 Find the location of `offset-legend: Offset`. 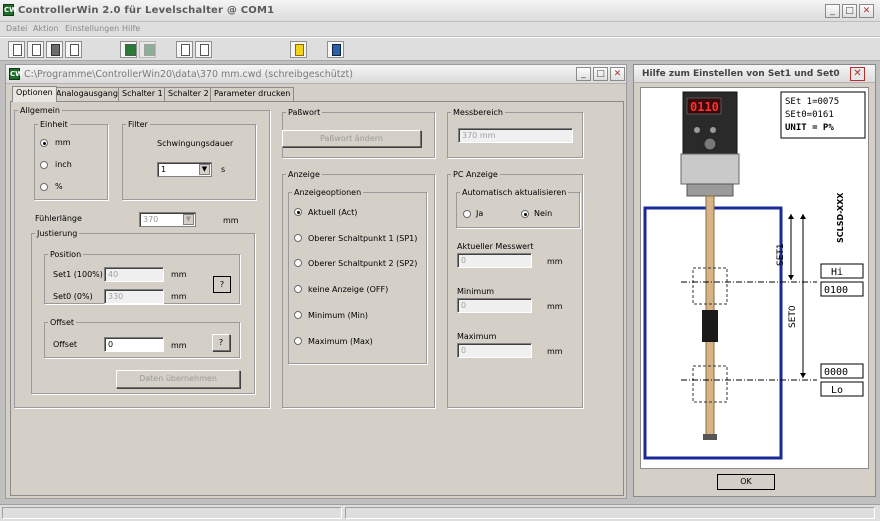

offset-legend: Offset is located at coordinates (62, 322).